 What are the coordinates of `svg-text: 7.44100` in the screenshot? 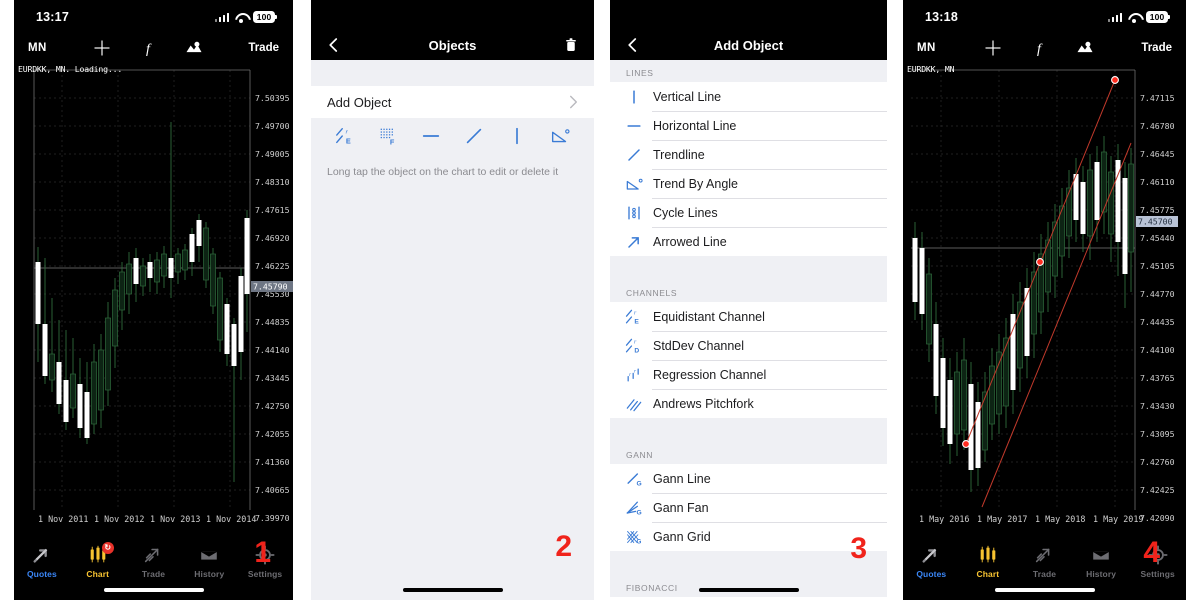 It's located at (1157, 350).